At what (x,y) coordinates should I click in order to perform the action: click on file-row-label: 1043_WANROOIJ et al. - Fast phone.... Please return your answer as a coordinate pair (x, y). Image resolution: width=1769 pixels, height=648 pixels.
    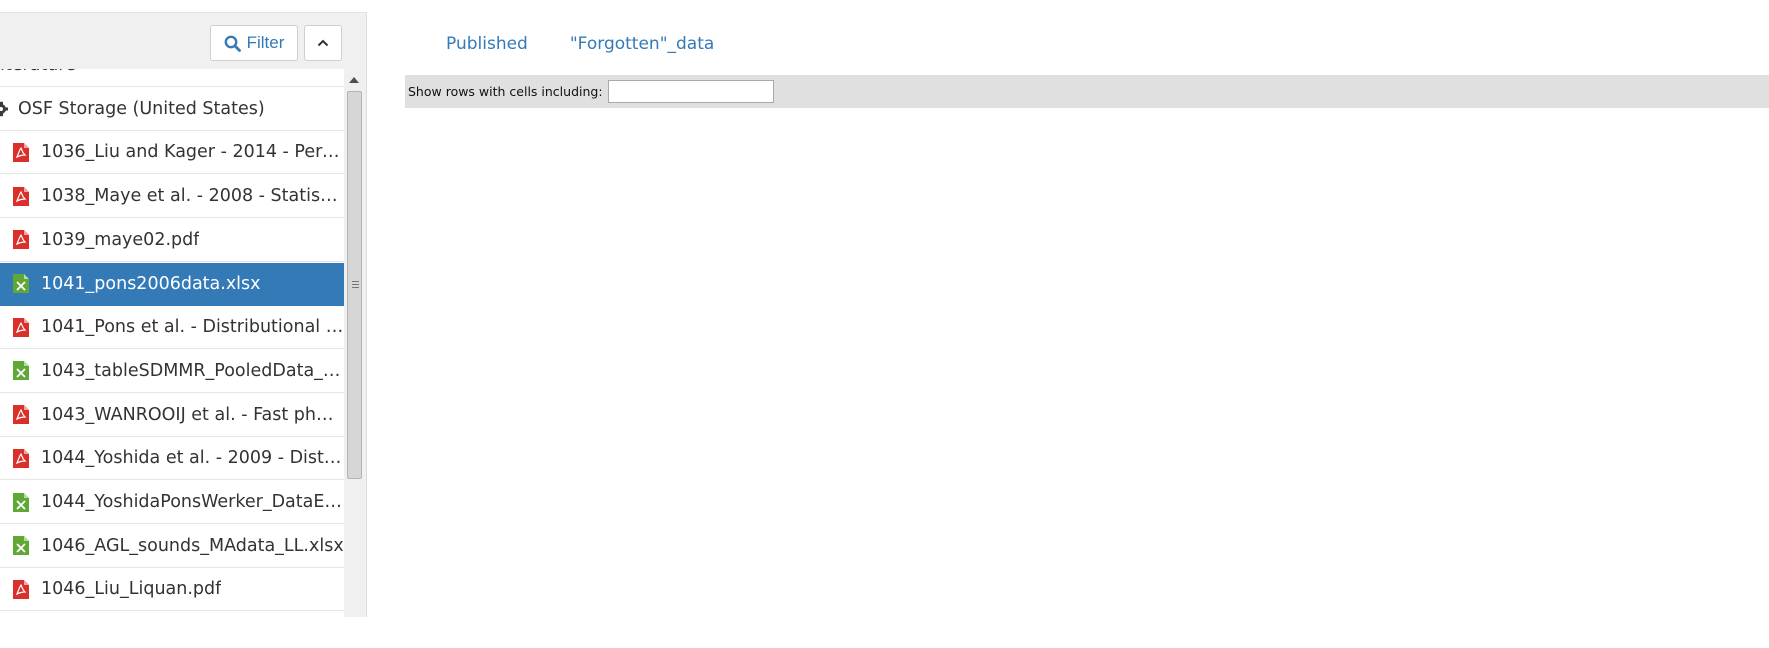
    Looking at the image, I should click on (192, 414).